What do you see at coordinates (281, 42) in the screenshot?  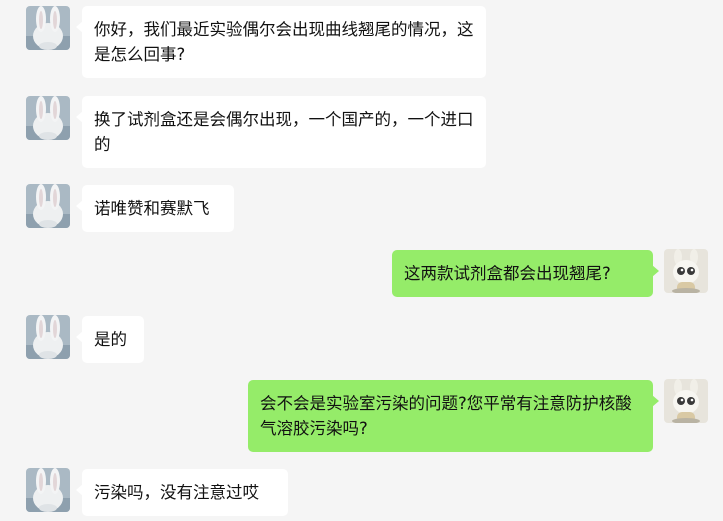 I see `incoming-message-bubble: 你好，我们最近实验偶尔会出现曲线翘尾的情况，这是怎么回事?` at bounding box center [281, 42].